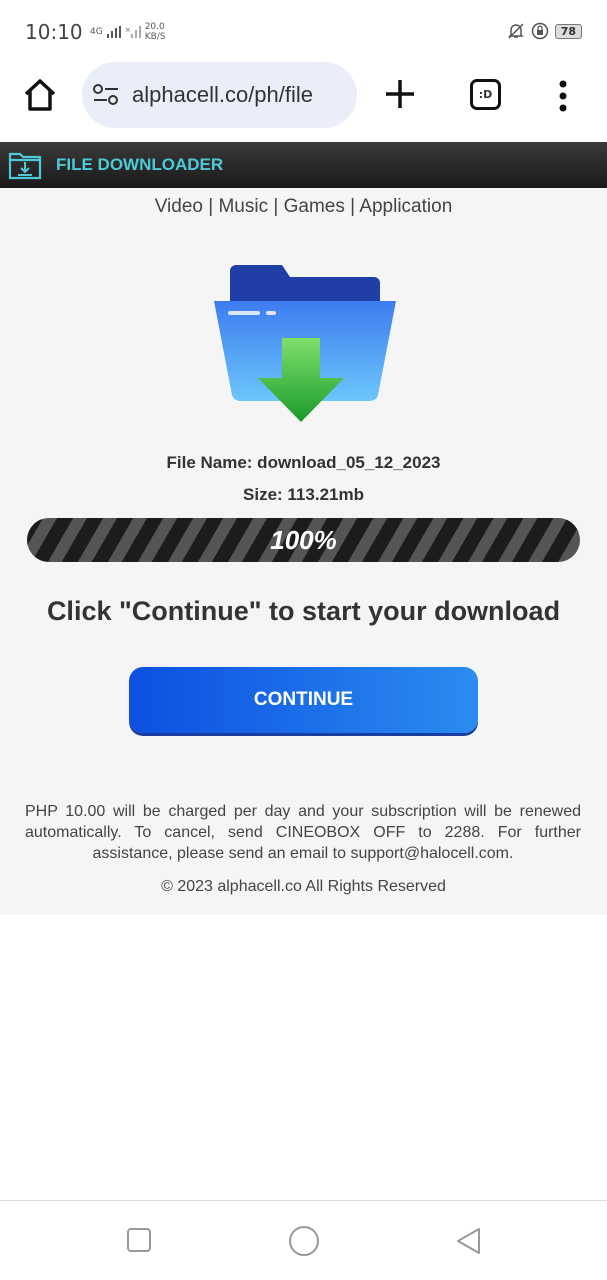  Describe the element at coordinates (140, 164) in the screenshot. I see `site-title: FILE DOWNLOADER` at that location.